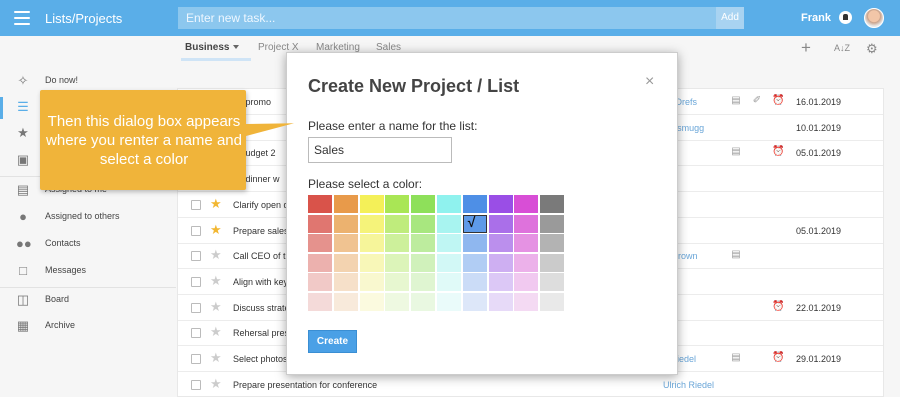  I want to click on notification-icon, so click(845, 17).